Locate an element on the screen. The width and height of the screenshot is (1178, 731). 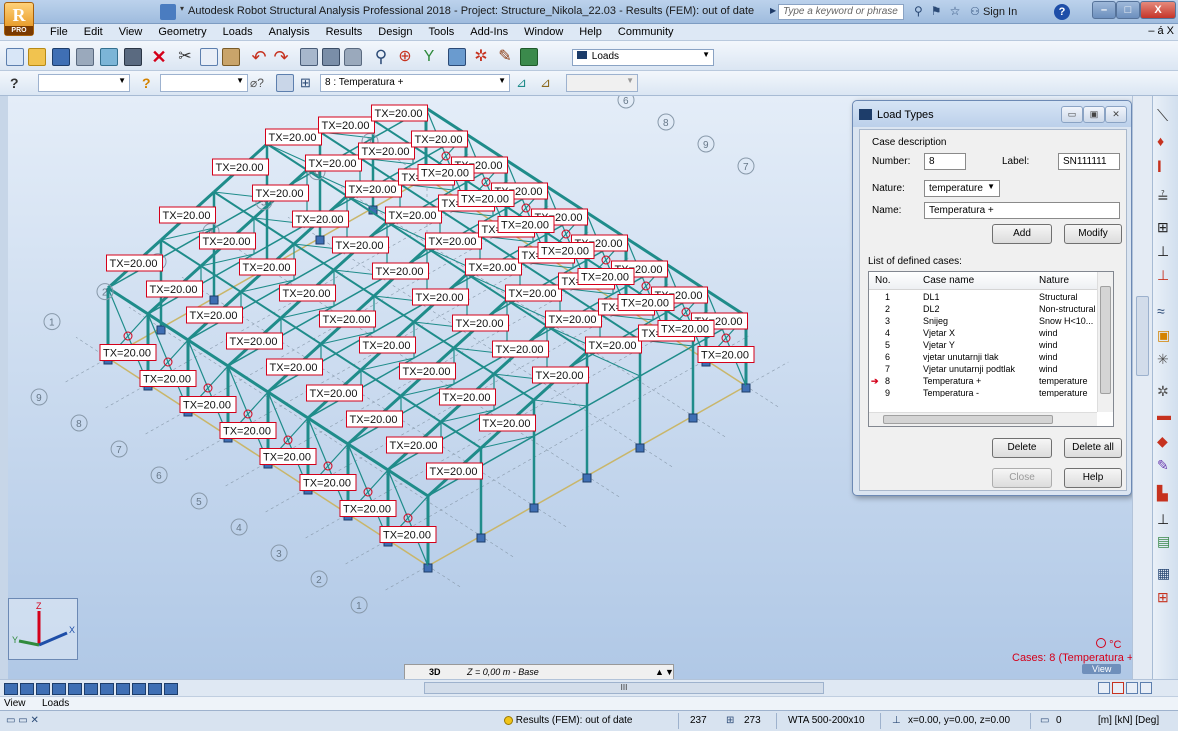
maximize-button: □ is located at coordinates (1128, 10).